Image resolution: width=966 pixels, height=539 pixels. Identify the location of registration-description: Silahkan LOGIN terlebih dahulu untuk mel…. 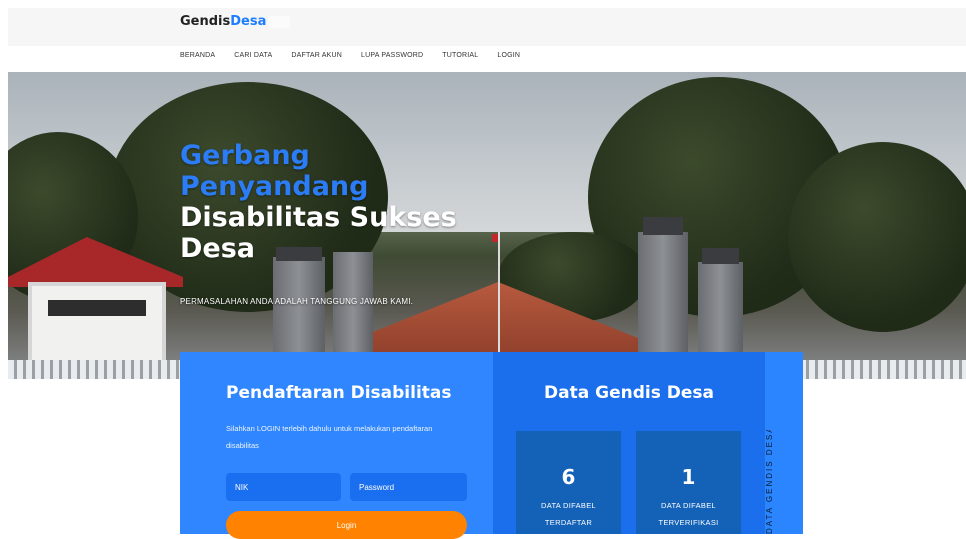
(329, 437).